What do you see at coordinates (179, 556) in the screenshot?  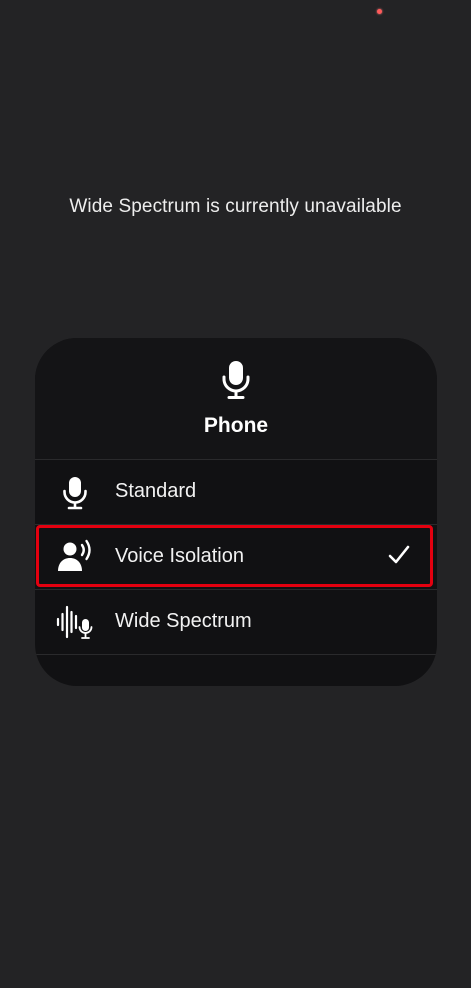 I see `option-label: Voice Isolation` at bounding box center [179, 556].